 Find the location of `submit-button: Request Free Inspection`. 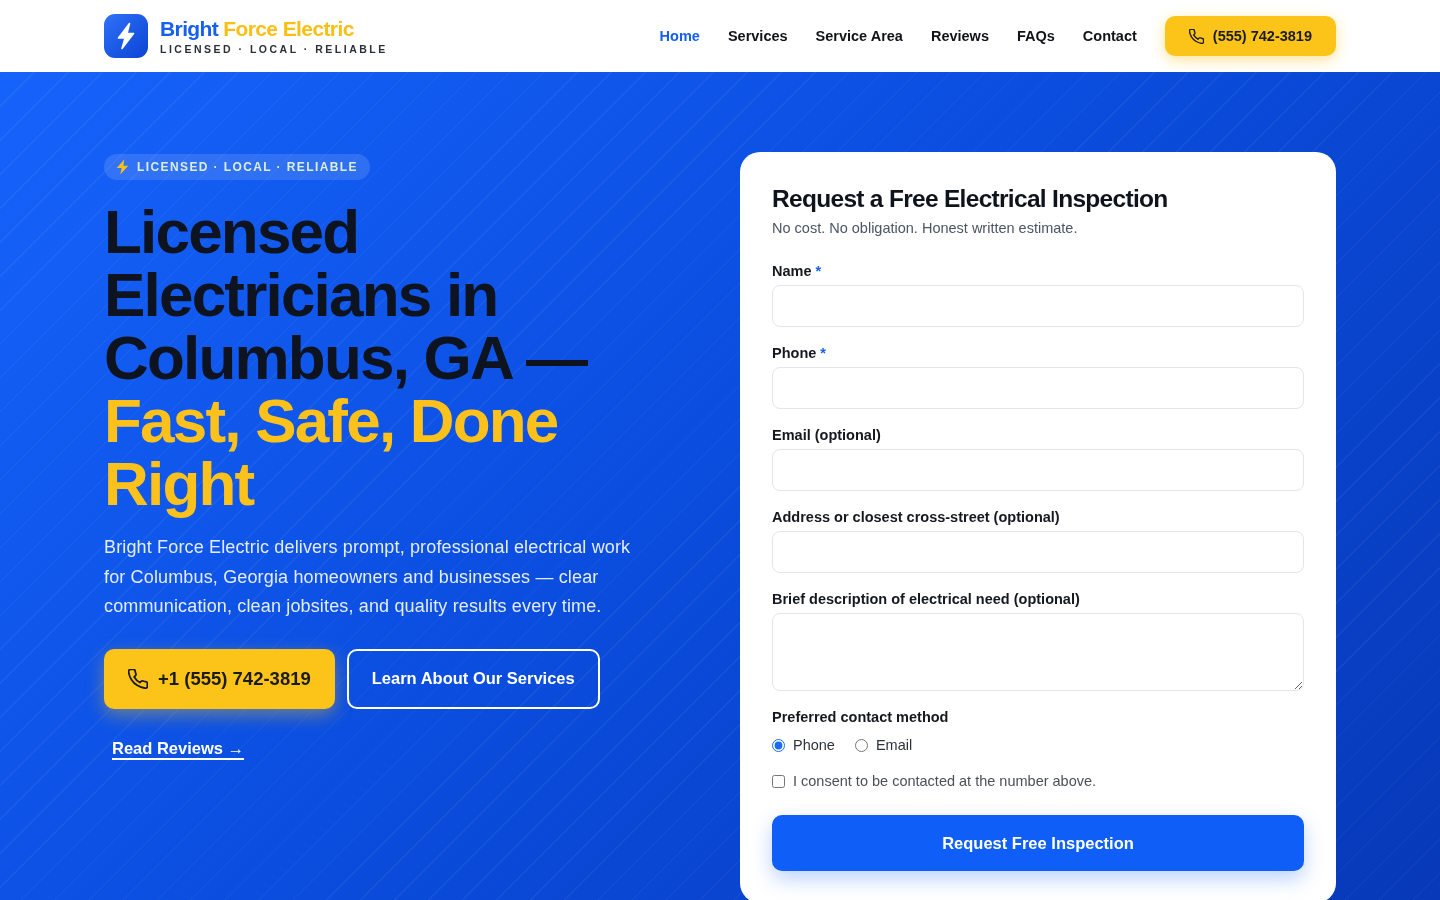

submit-button: Request Free Inspection is located at coordinates (1038, 843).